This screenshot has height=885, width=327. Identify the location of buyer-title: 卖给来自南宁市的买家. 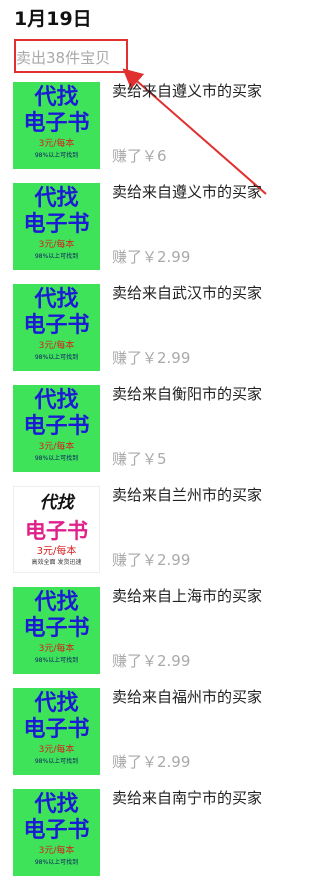
(187, 798).